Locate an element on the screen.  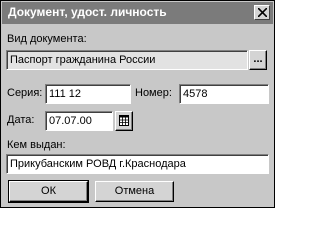
date-picker-button is located at coordinates (124, 121).